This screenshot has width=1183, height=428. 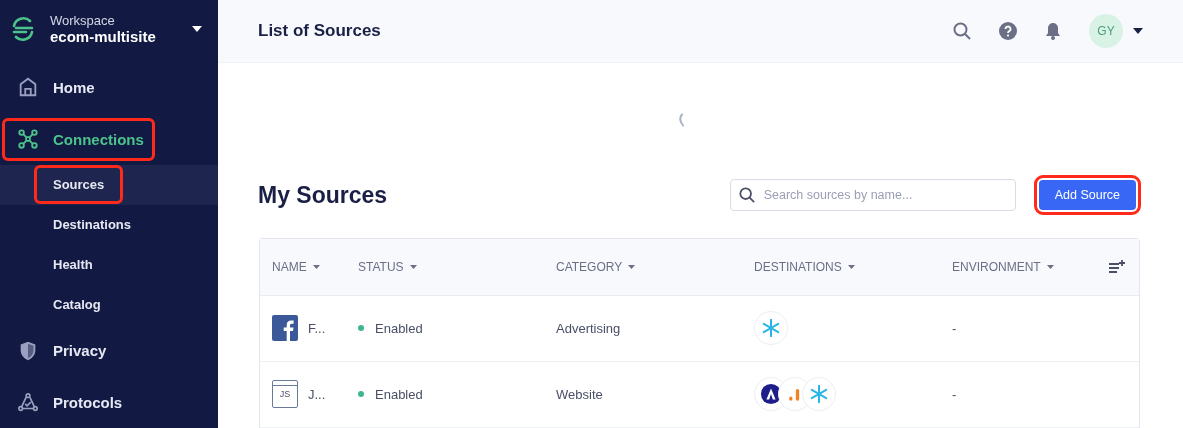 What do you see at coordinates (114, 37) in the screenshot?
I see `workspace-name: ecom-multisite` at bounding box center [114, 37].